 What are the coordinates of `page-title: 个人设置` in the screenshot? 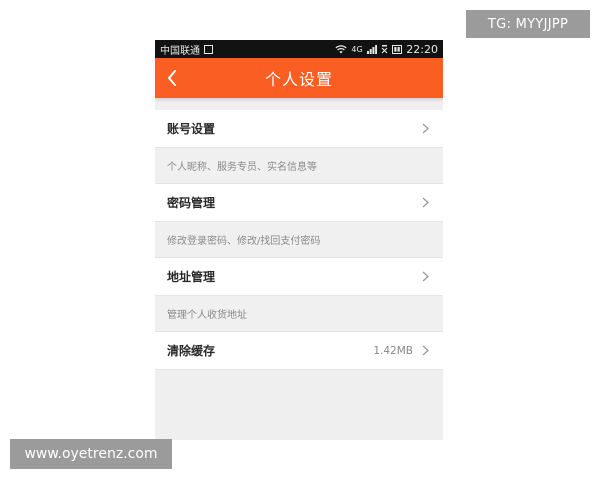 It's located at (298, 79).